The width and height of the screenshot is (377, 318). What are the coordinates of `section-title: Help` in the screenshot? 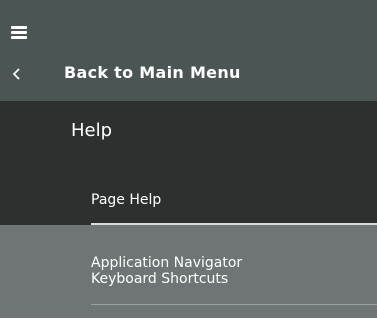 It's located at (92, 130).